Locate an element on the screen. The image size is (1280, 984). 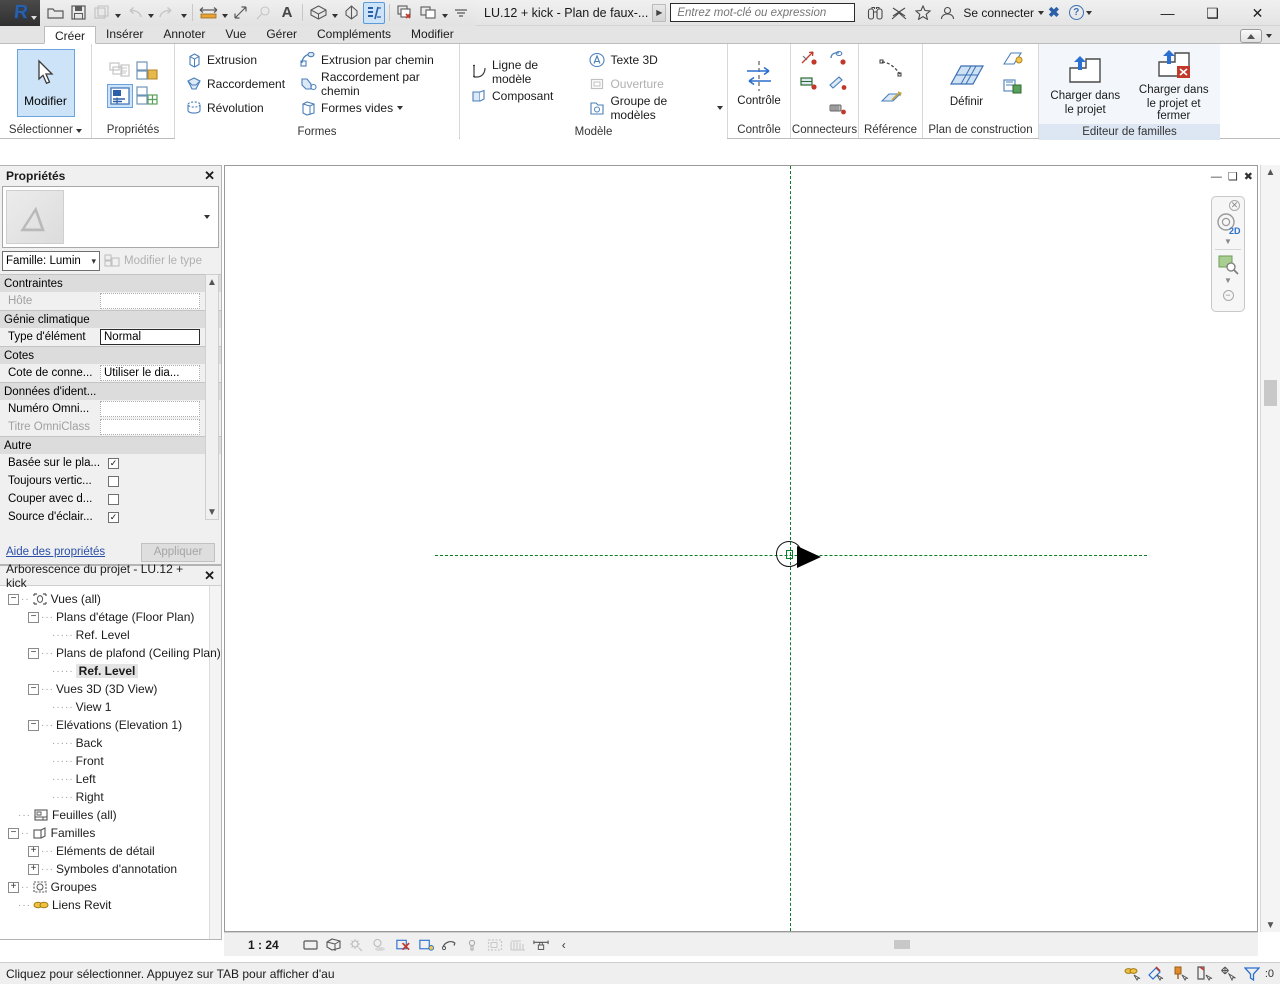
property-row-type-delement: Type d'élément Normal is located at coordinates (110, 337).